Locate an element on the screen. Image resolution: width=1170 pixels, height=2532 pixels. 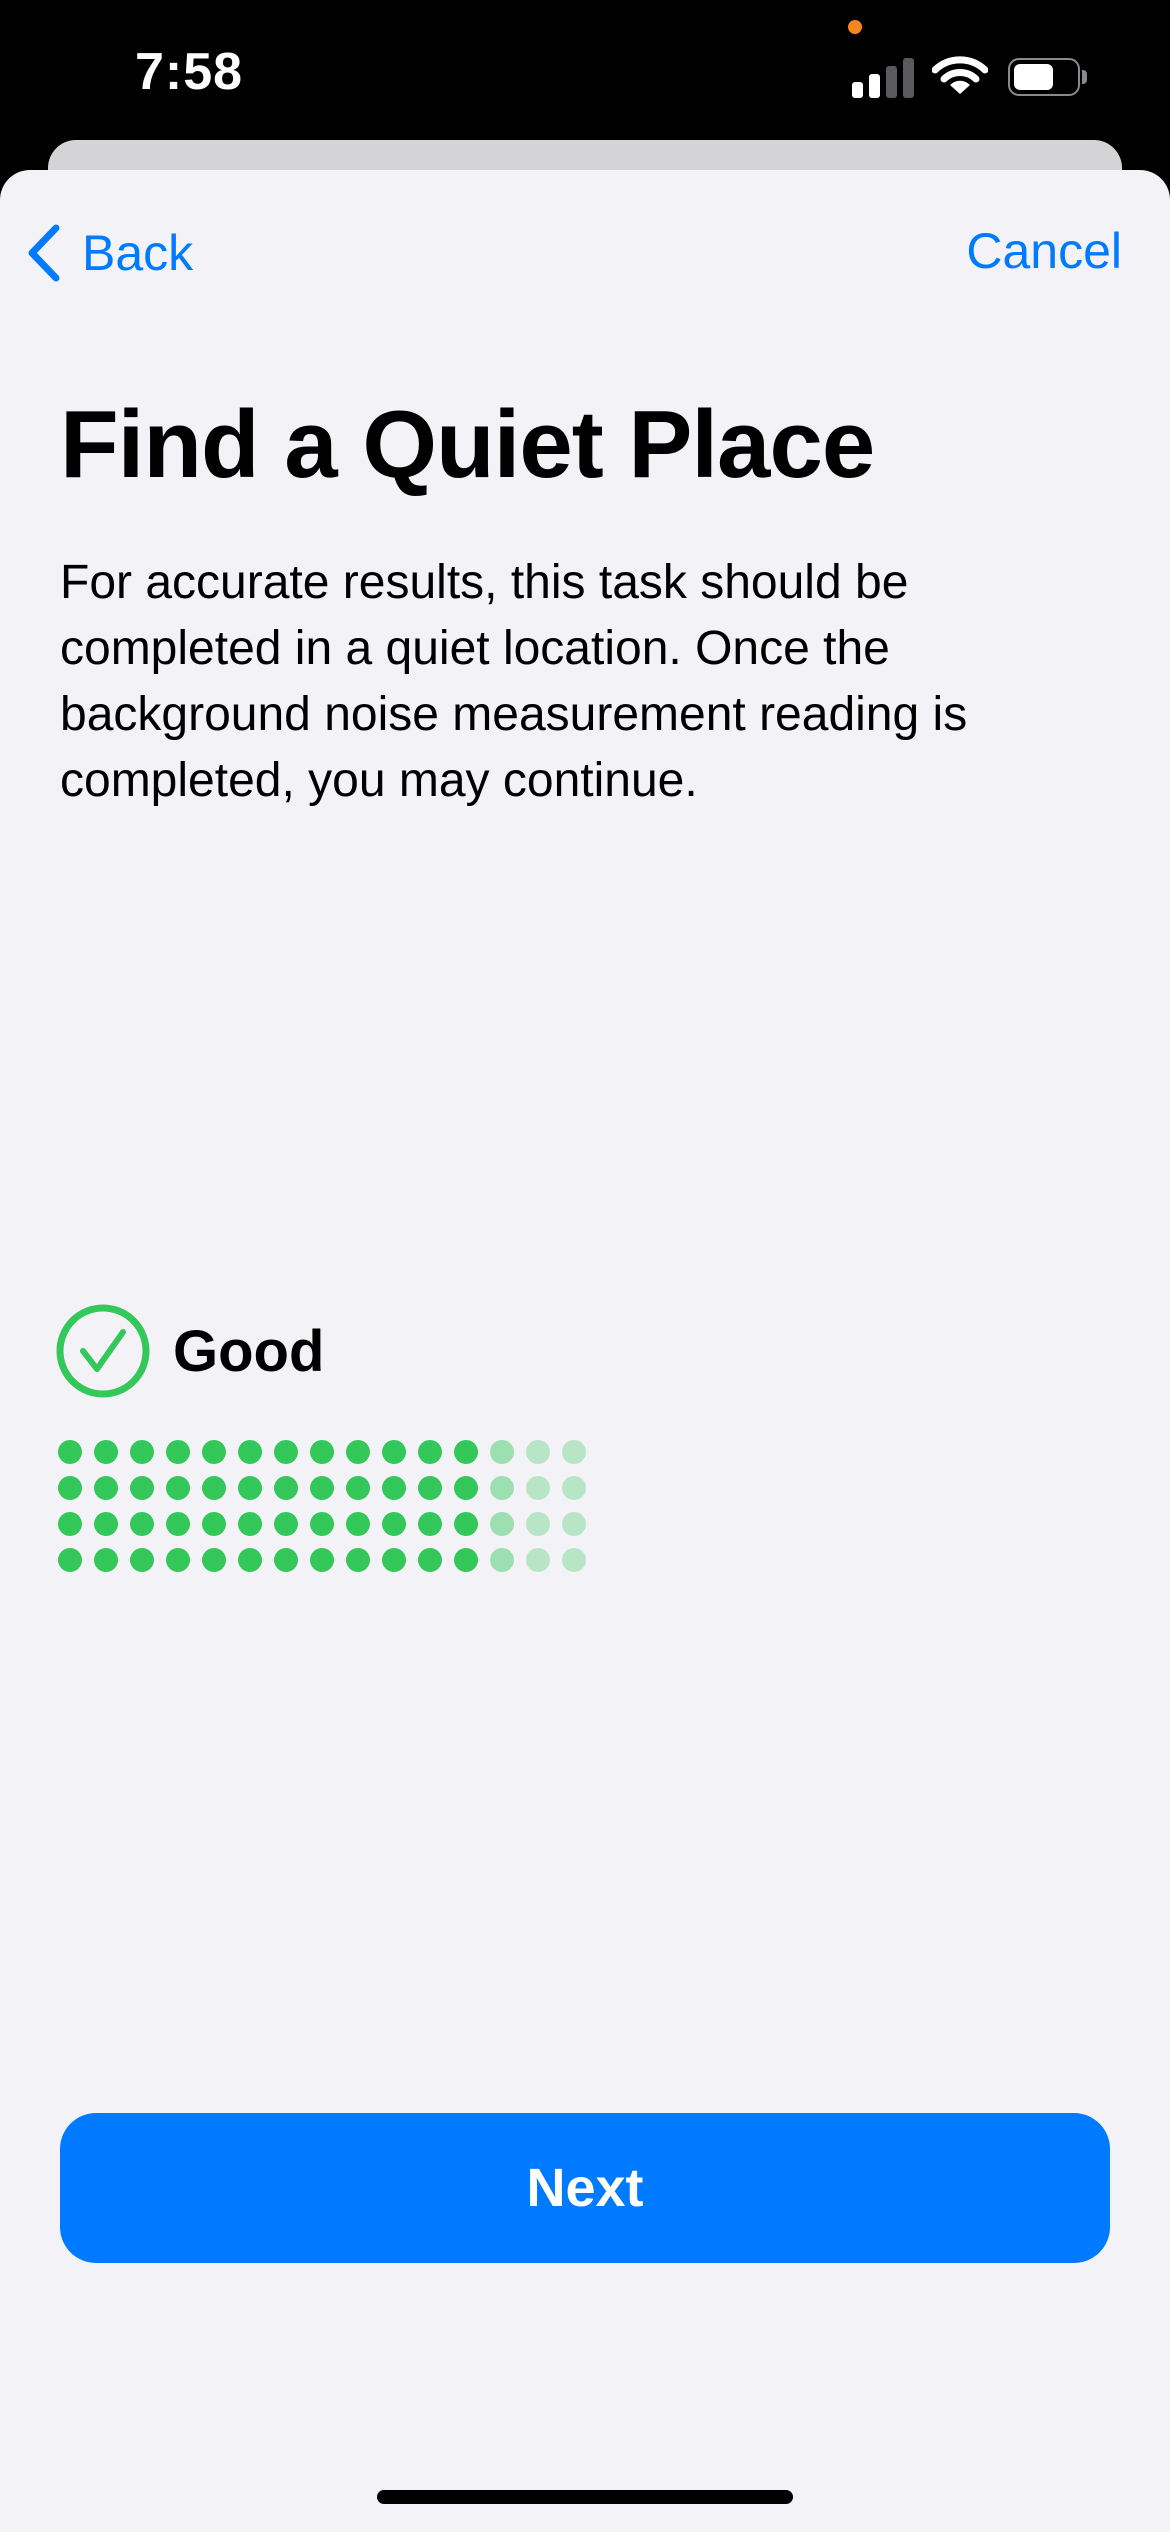
back-button-label: Back is located at coordinates (138, 253).